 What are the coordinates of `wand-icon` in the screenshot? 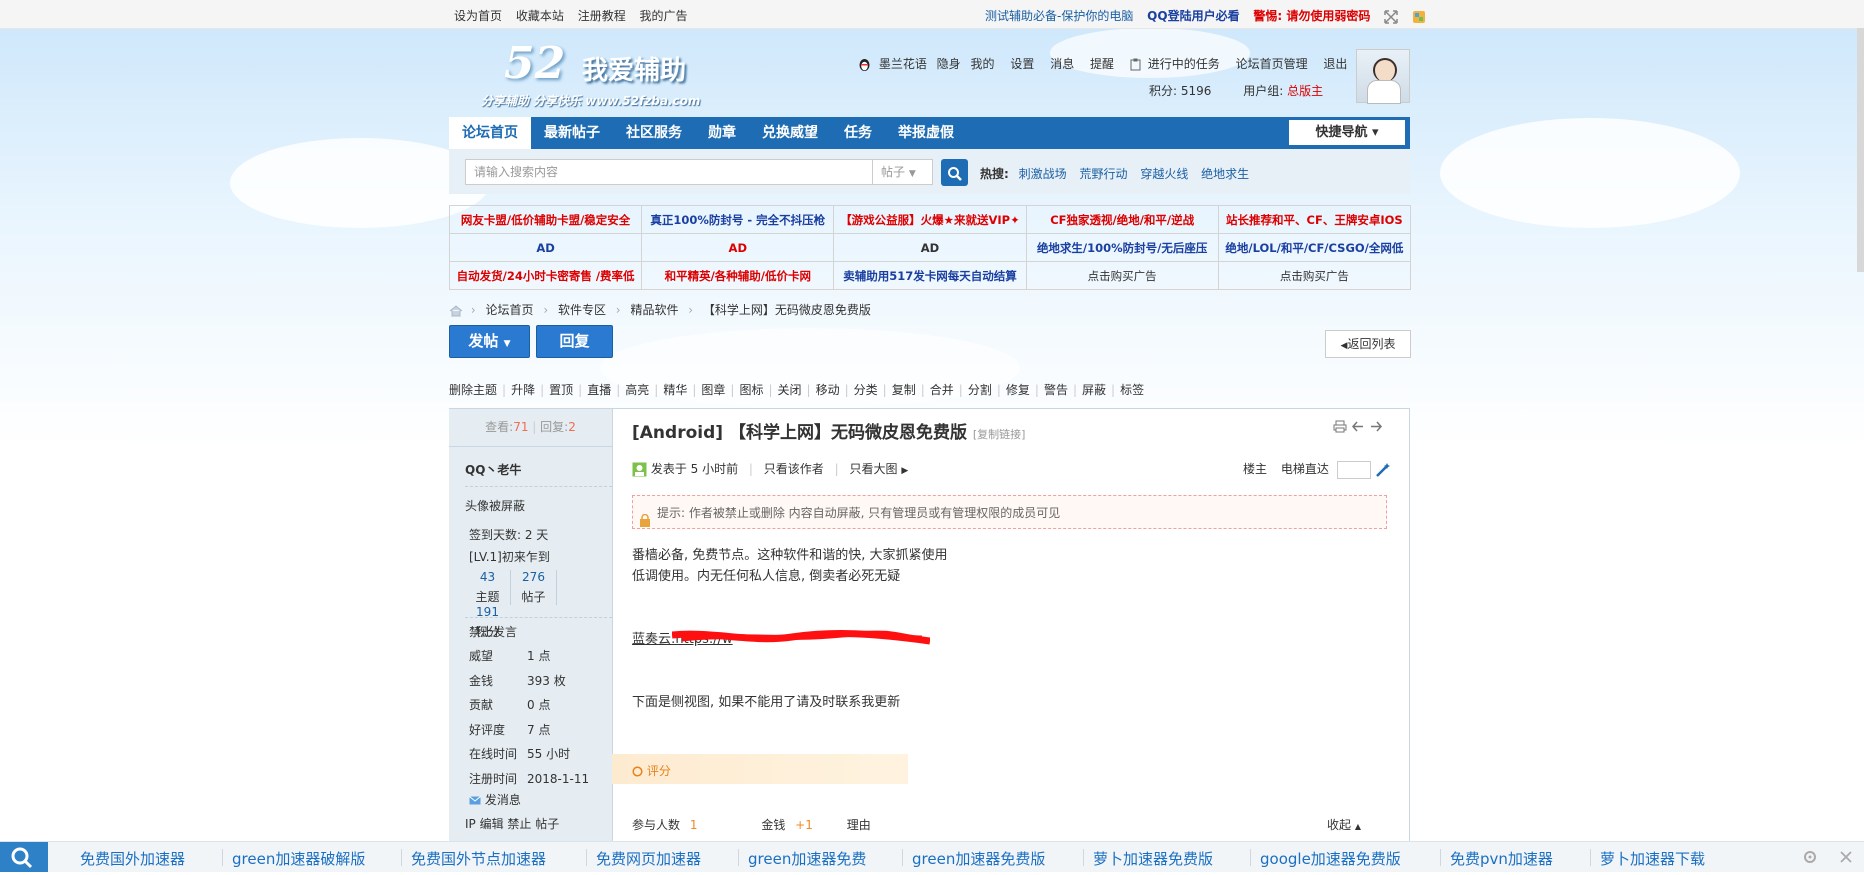 It's located at (1383, 469).